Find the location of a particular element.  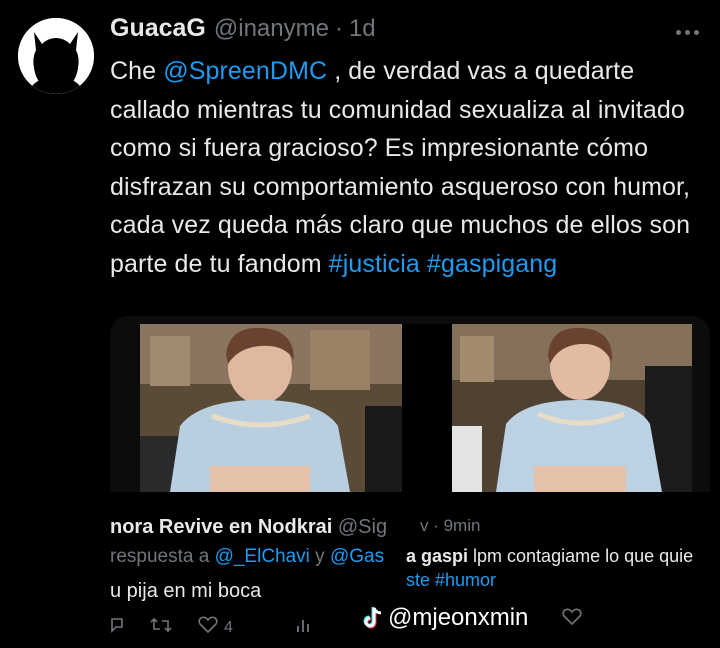

right-reply-text: lpm contagiame lo que quie is located at coordinates (581, 556).